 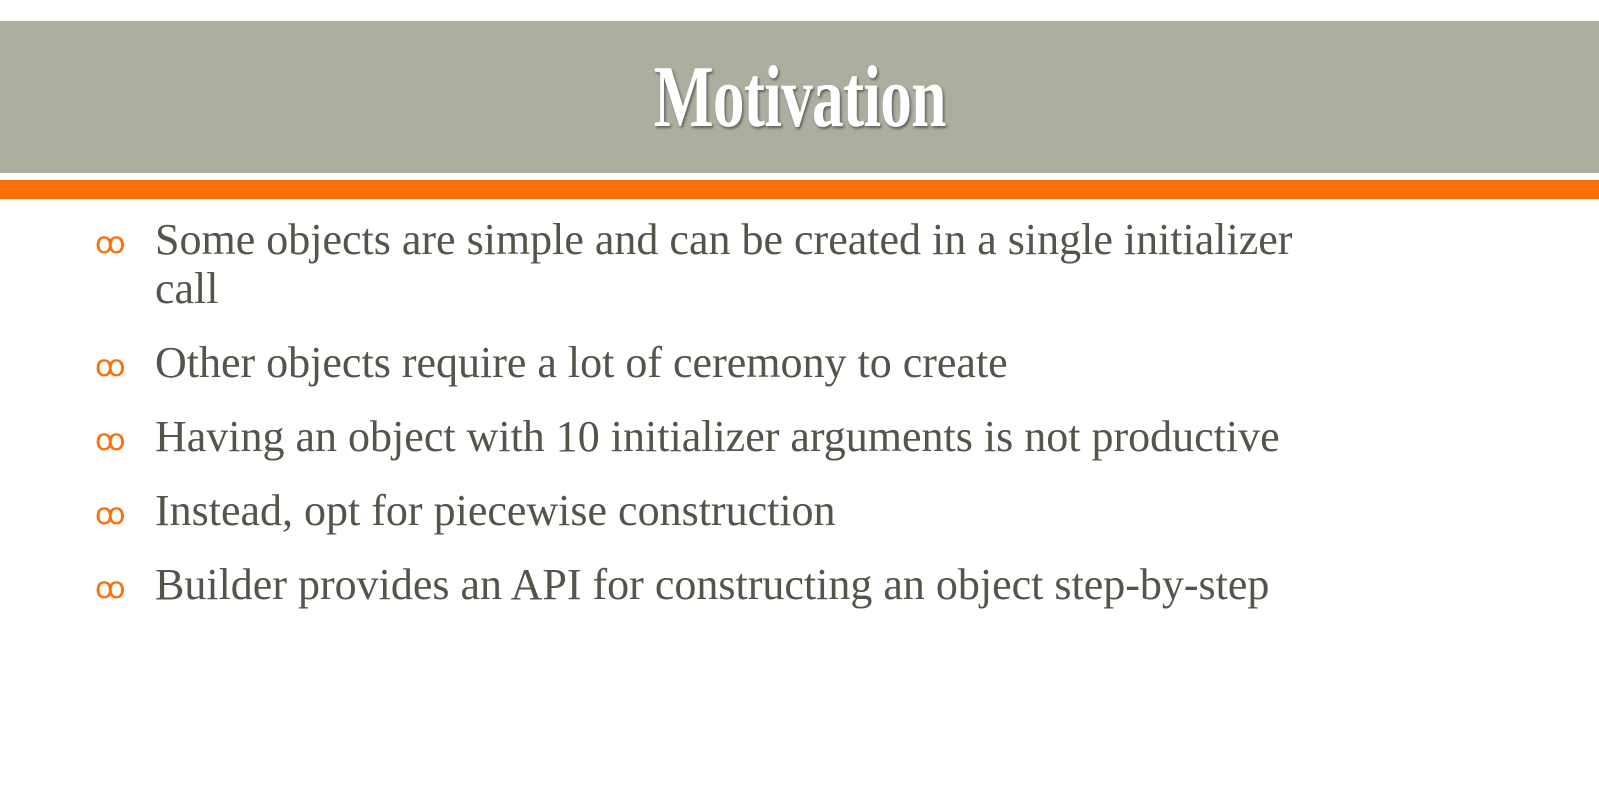 What do you see at coordinates (495, 510) in the screenshot?
I see `bullet-text: Instead, opt for piecewise construction` at bounding box center [495, 510].